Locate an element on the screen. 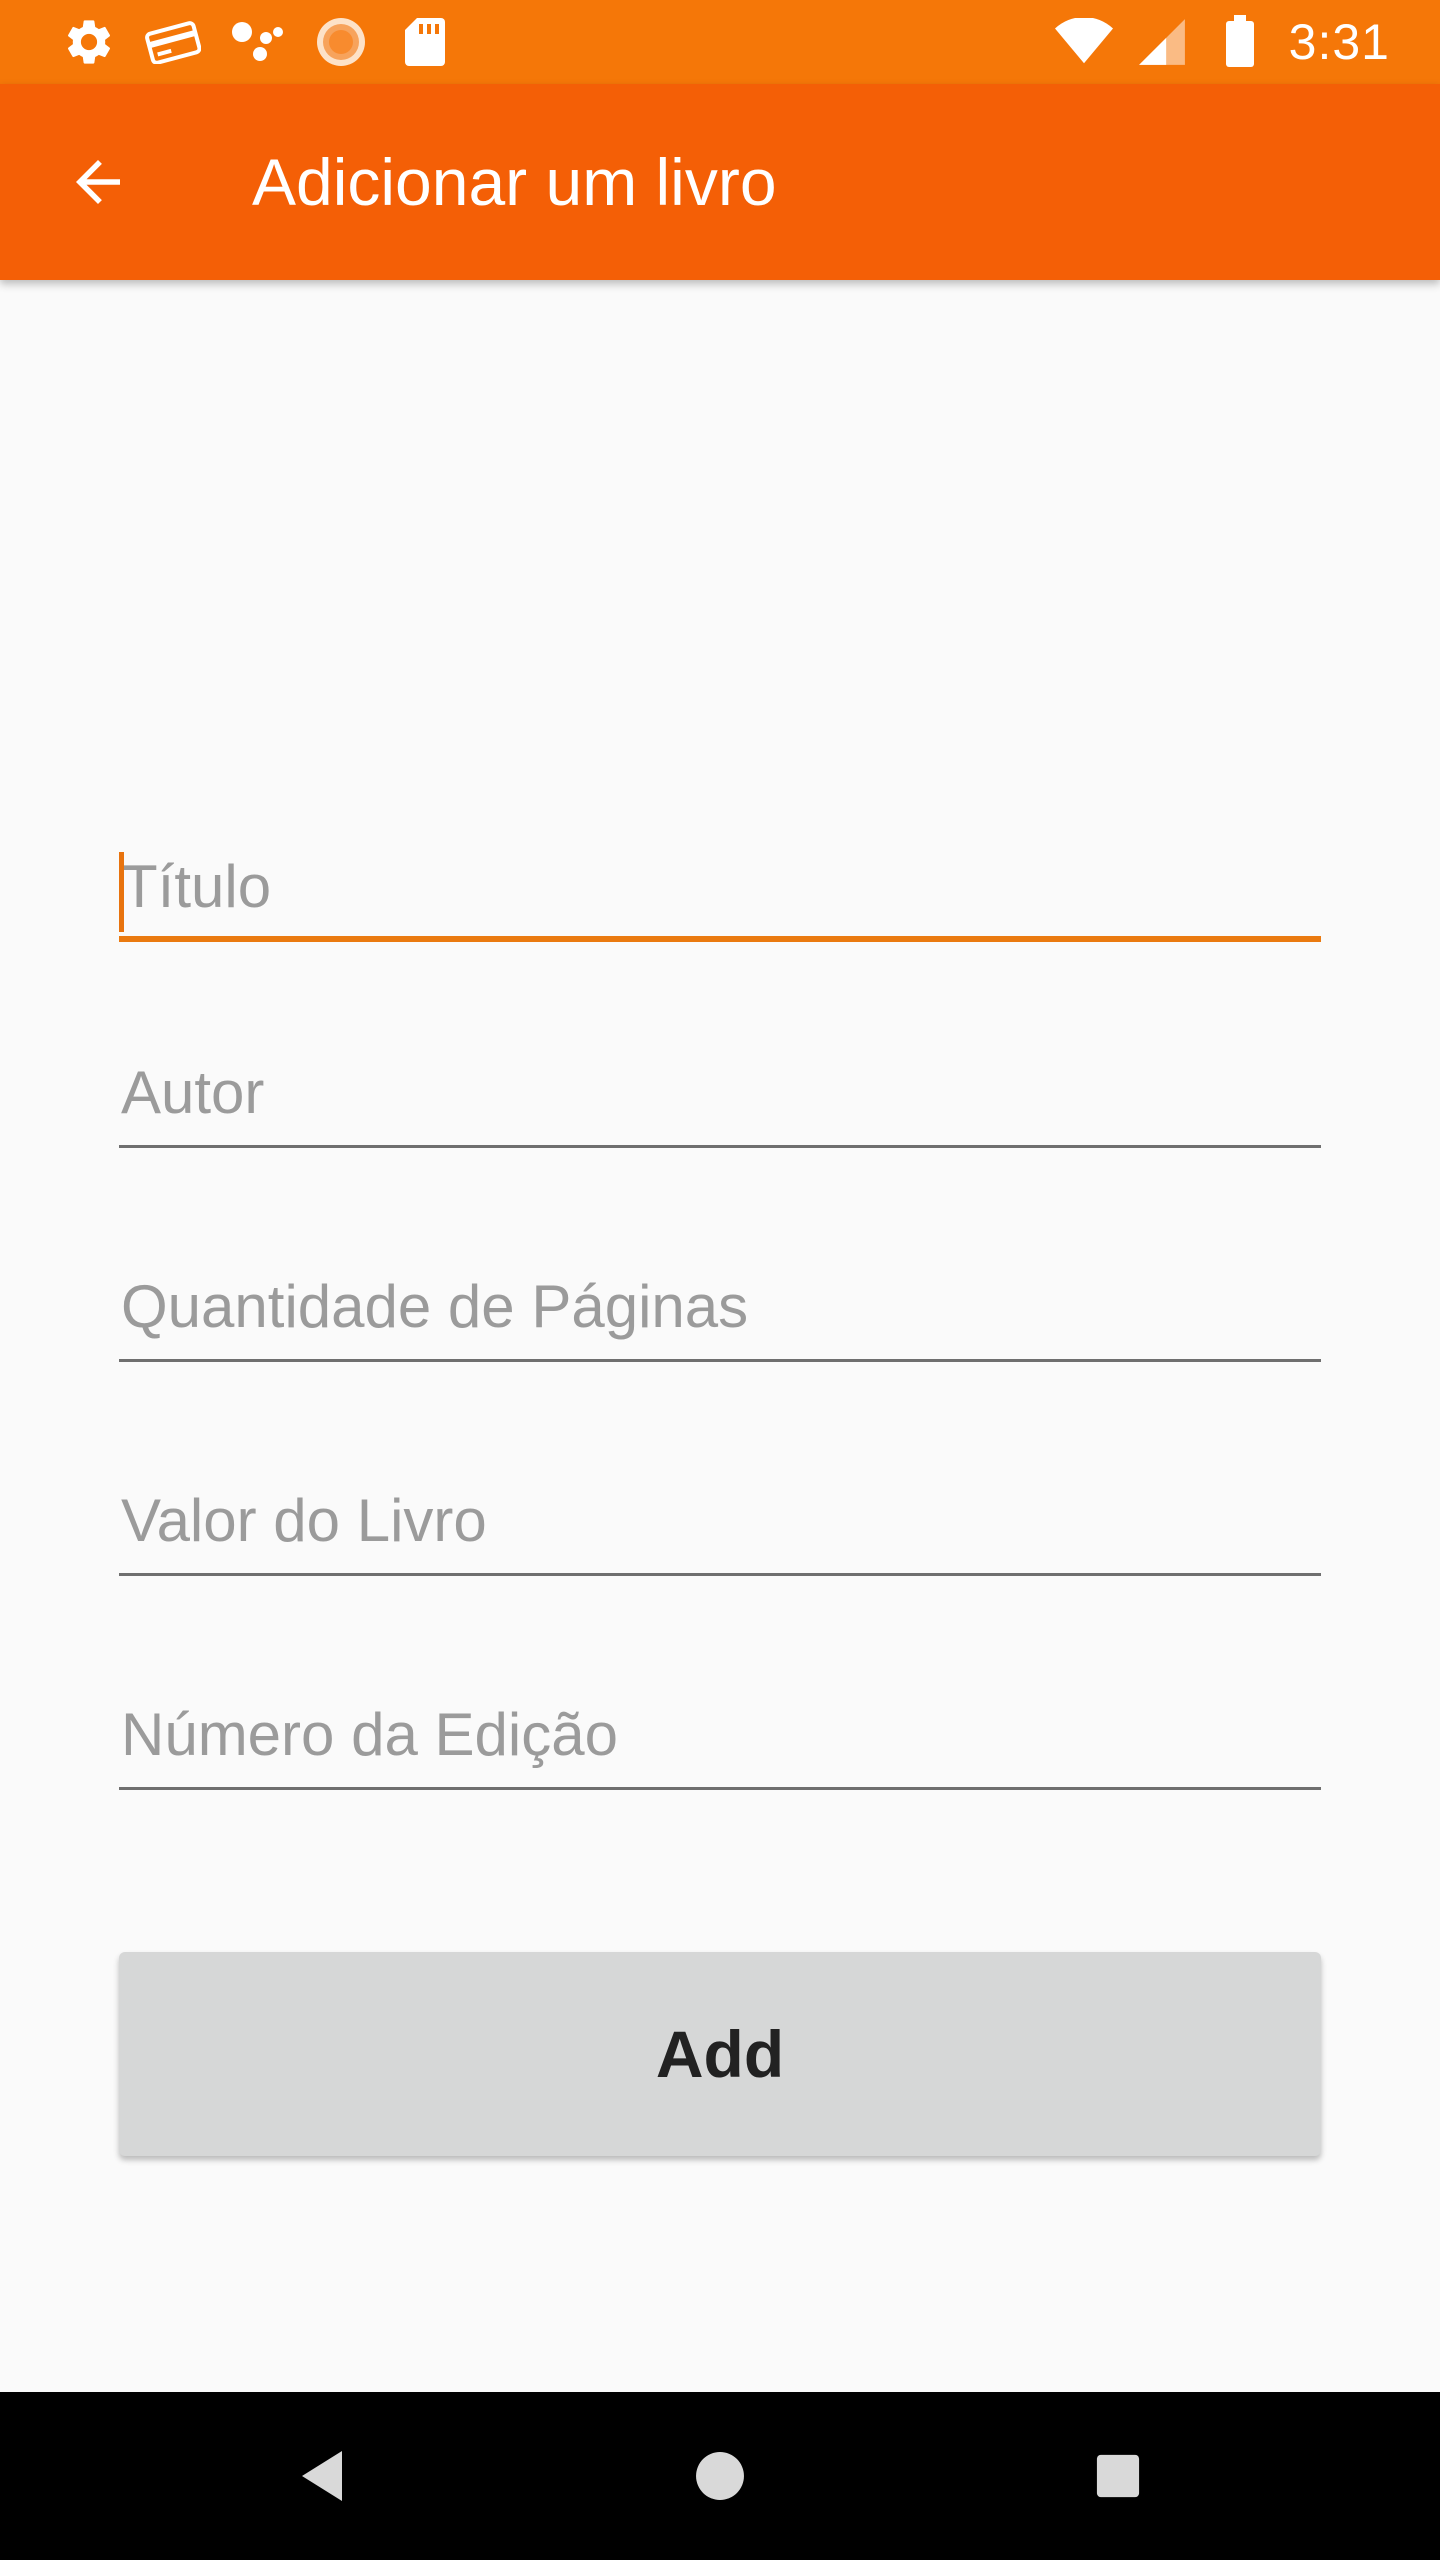 Image resolution: width=1440 pixels, height=2560 pixels. recents-nav-button is located at coordinates (1118, 2476).